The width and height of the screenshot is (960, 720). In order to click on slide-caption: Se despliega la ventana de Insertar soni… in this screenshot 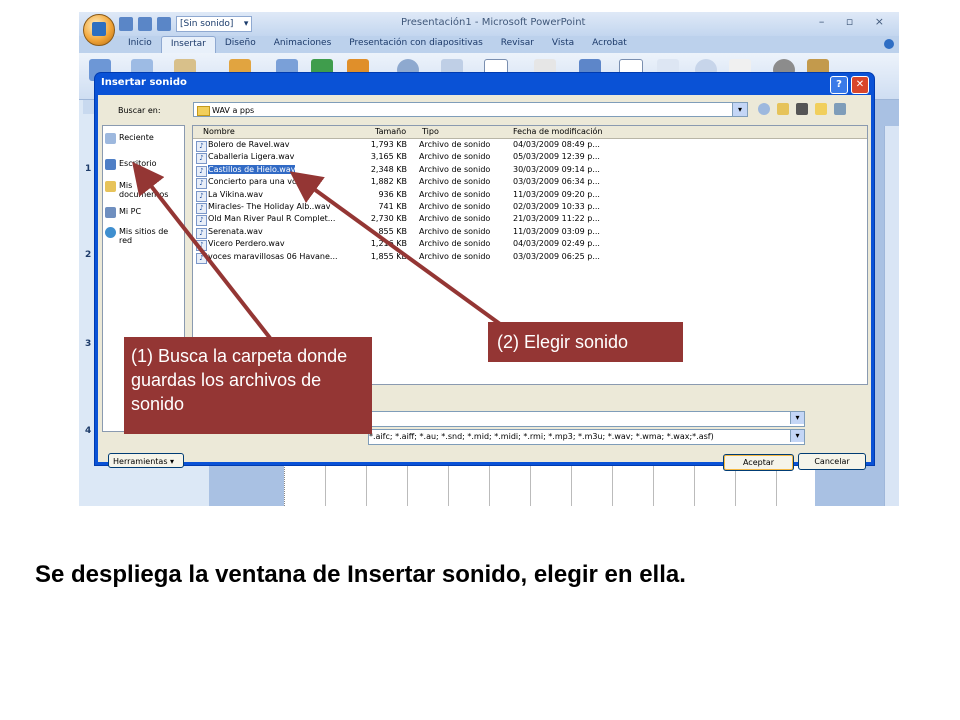, I will do `click(360, 574)`.